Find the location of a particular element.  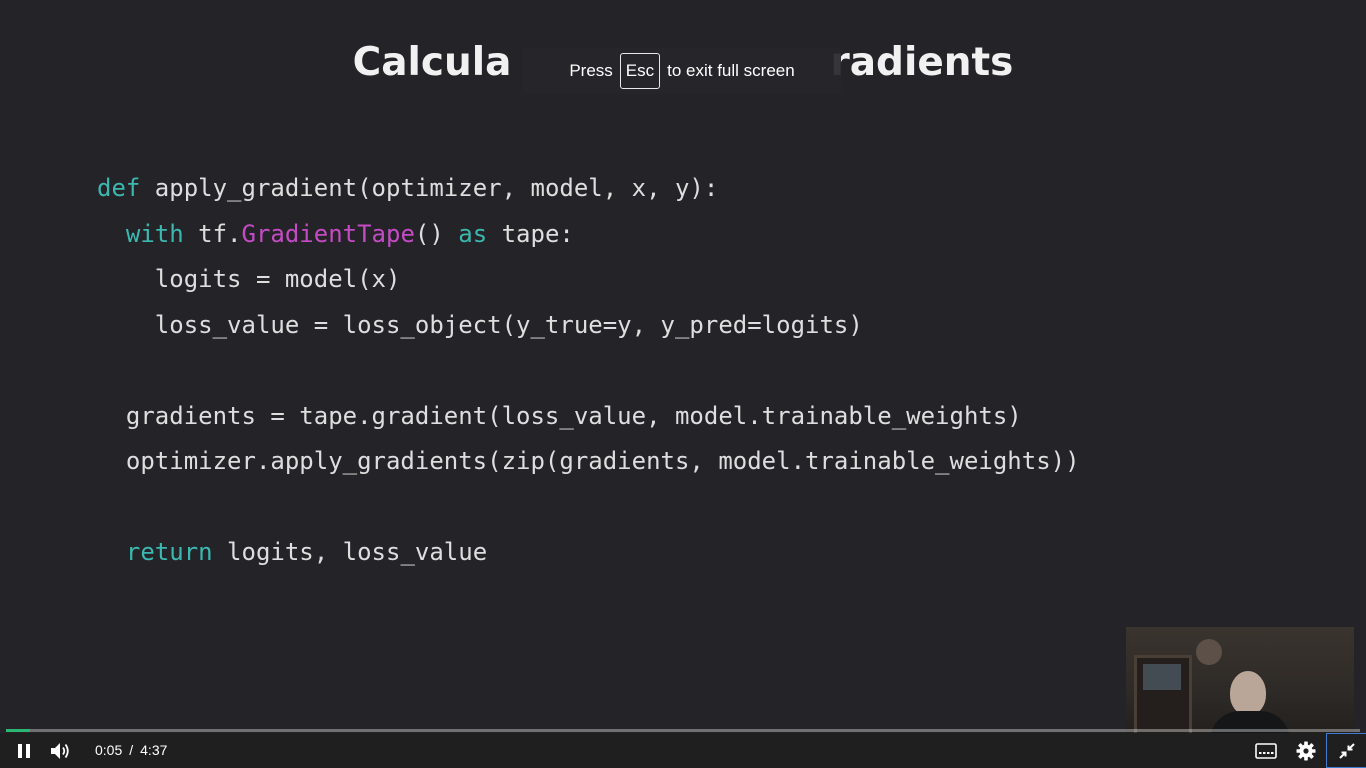

progress-bar is located at coordinates (683, 730).